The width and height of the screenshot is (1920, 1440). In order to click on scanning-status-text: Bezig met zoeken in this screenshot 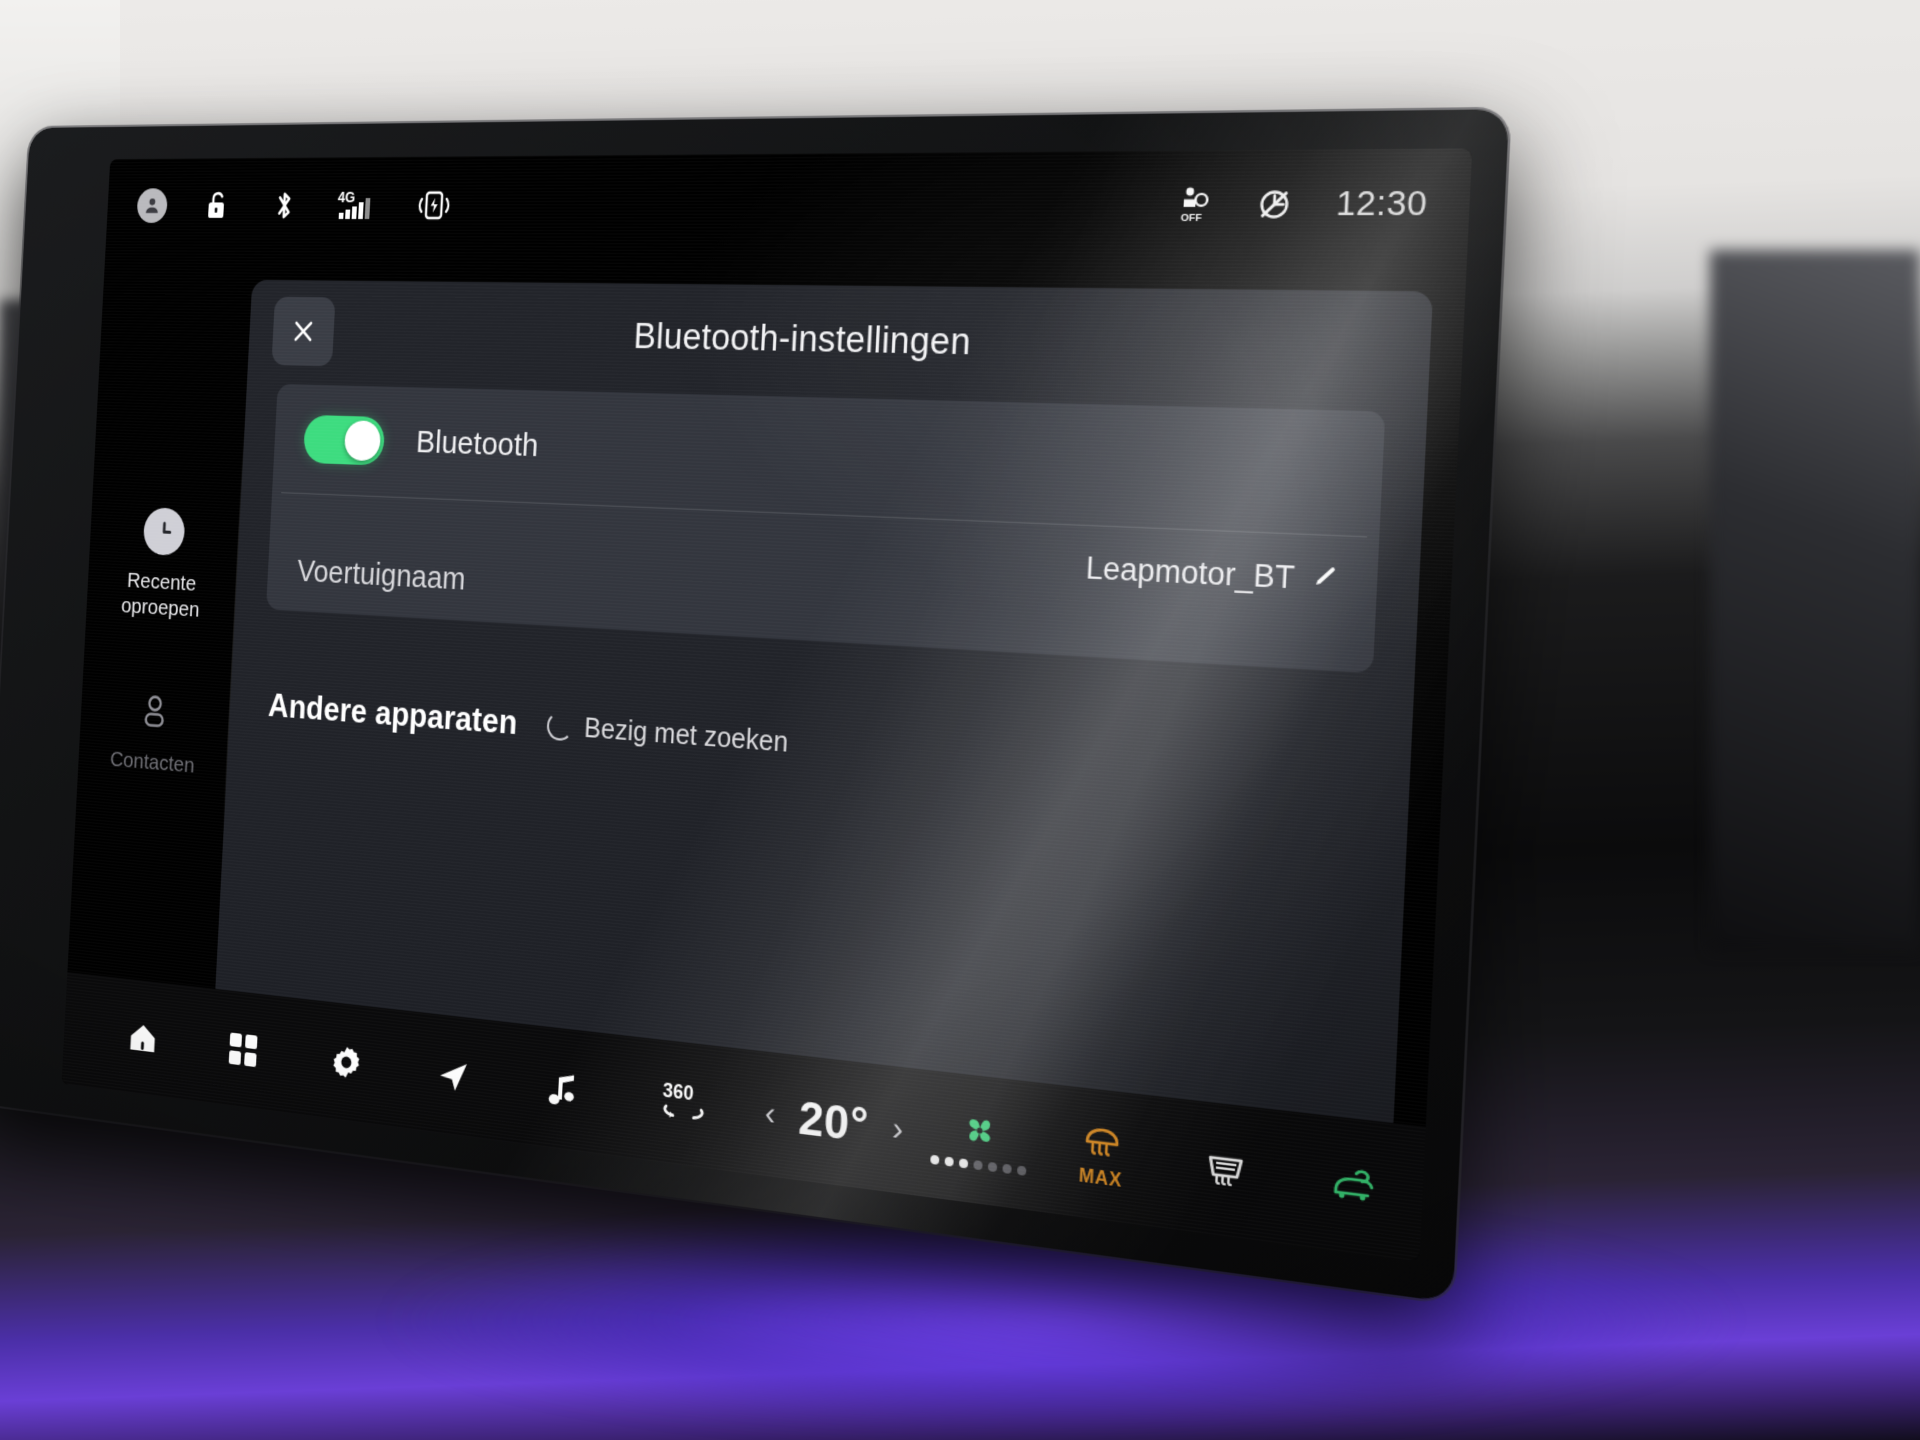, I will do `click(686, 735)`.